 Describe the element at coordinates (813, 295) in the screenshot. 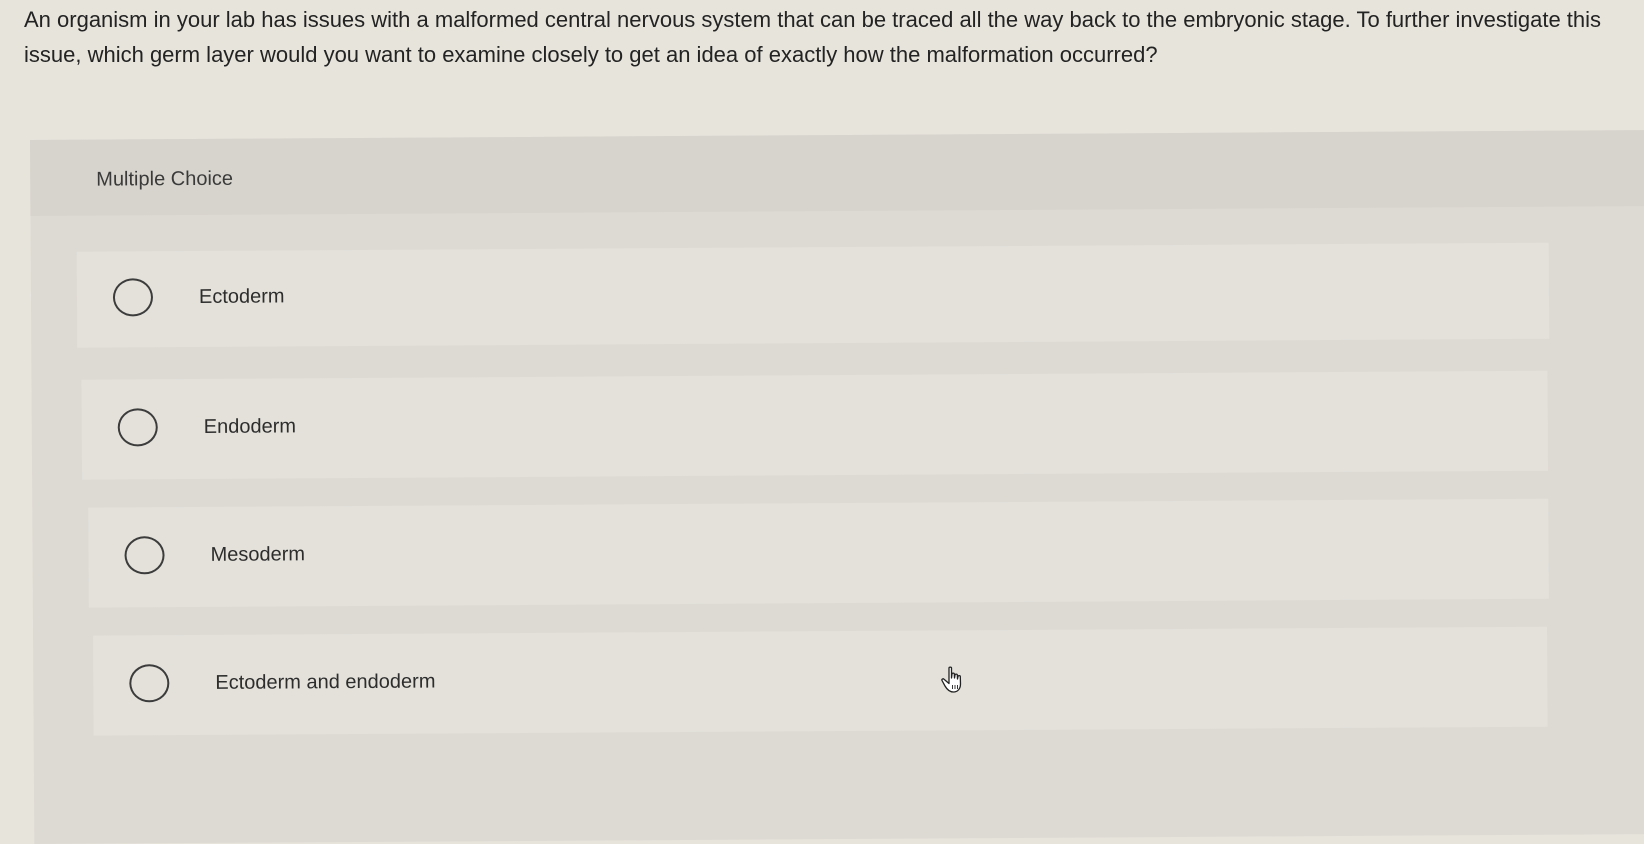

I see `option-ectoderm: Ectoderm` at that location.